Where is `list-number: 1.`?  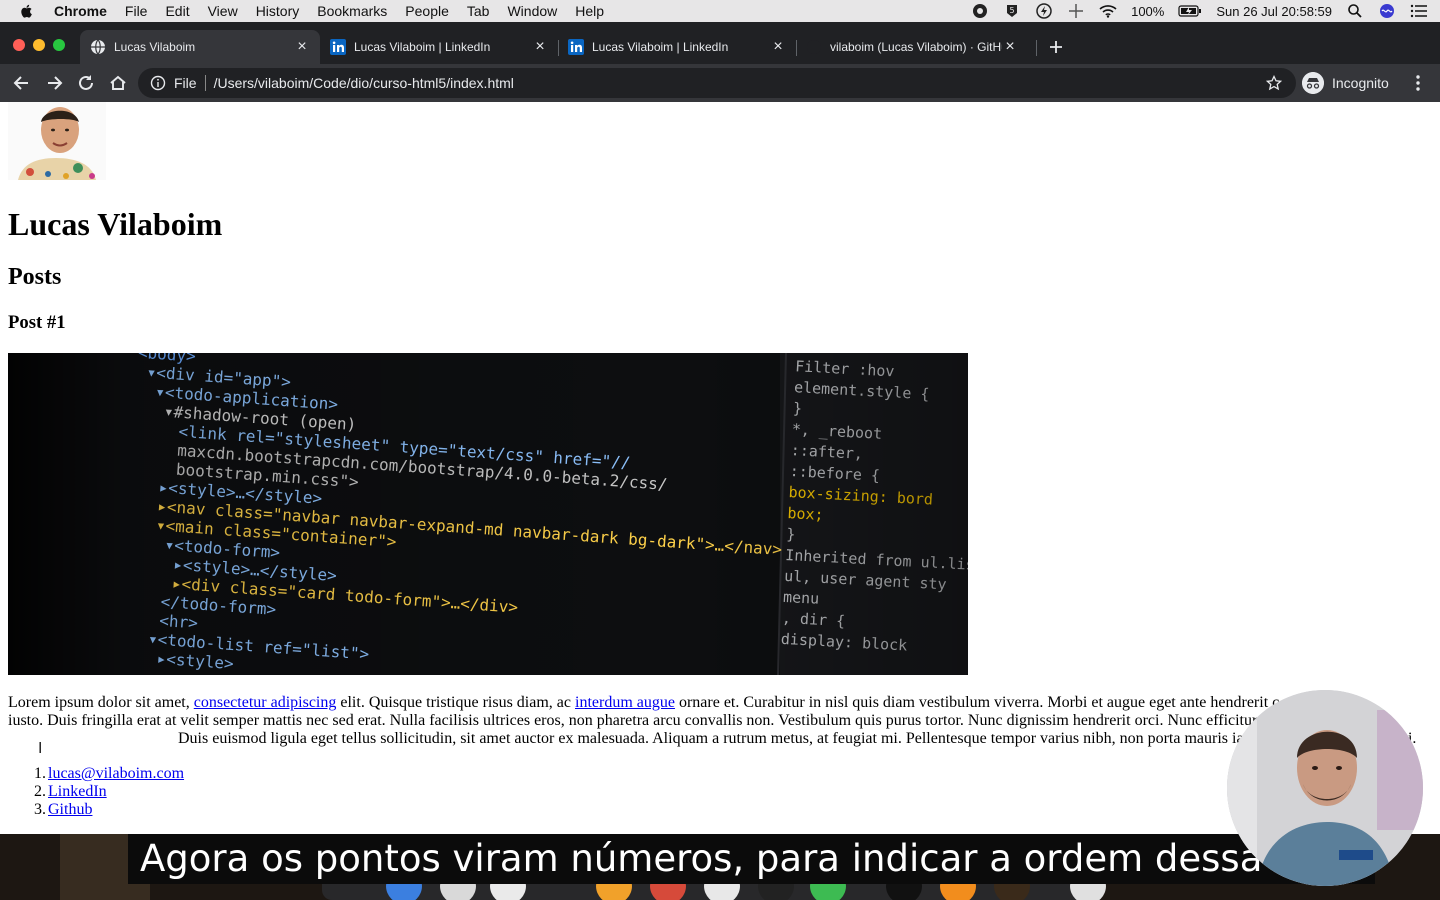 list-number: 1. is located at coordinates (40, 773).